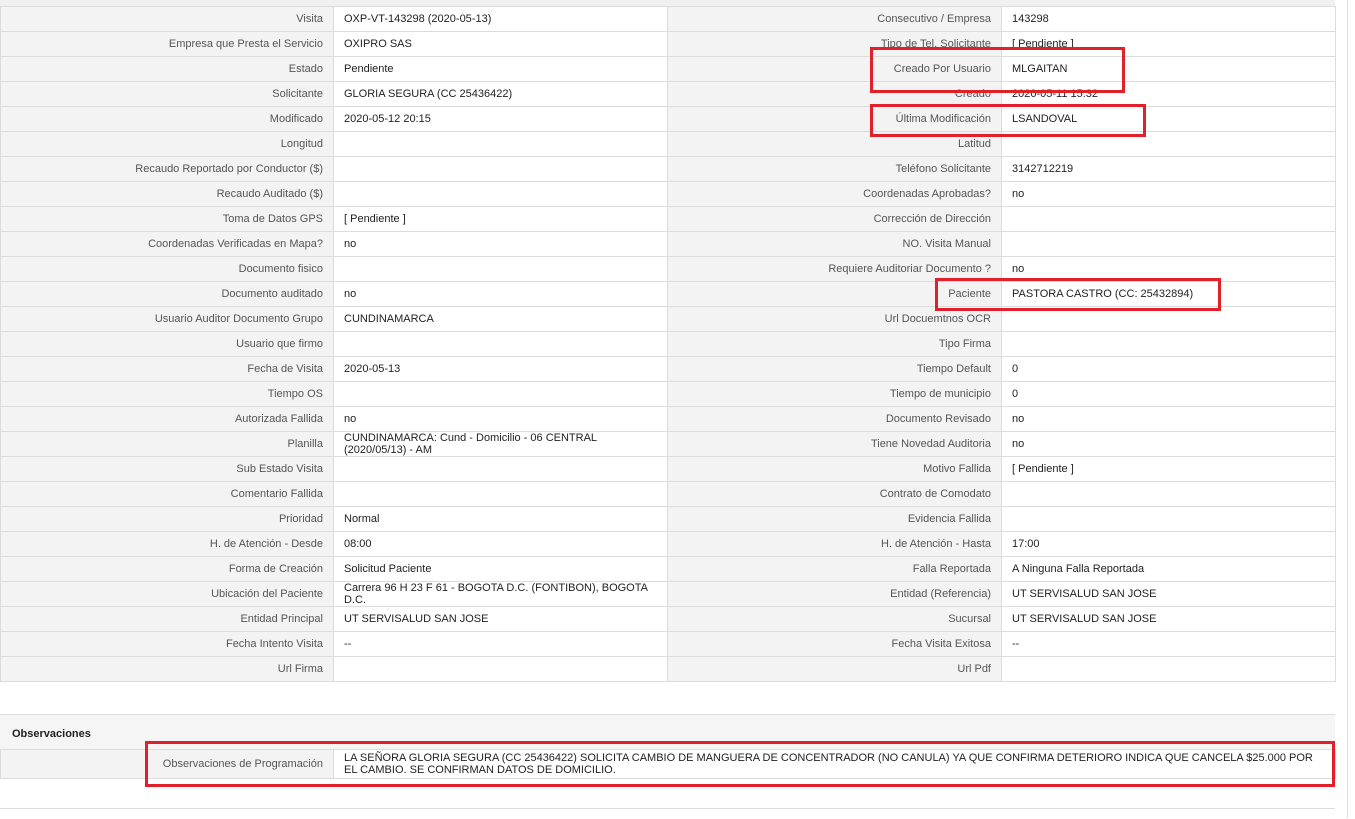  What do you see at coordinates (500, 469) in the screenshot?
I see `sub-estado-visita-value` at bounding box center [500, 469].